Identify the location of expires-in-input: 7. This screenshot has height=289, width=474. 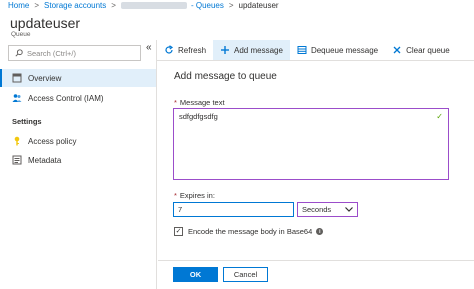
(233, 209).